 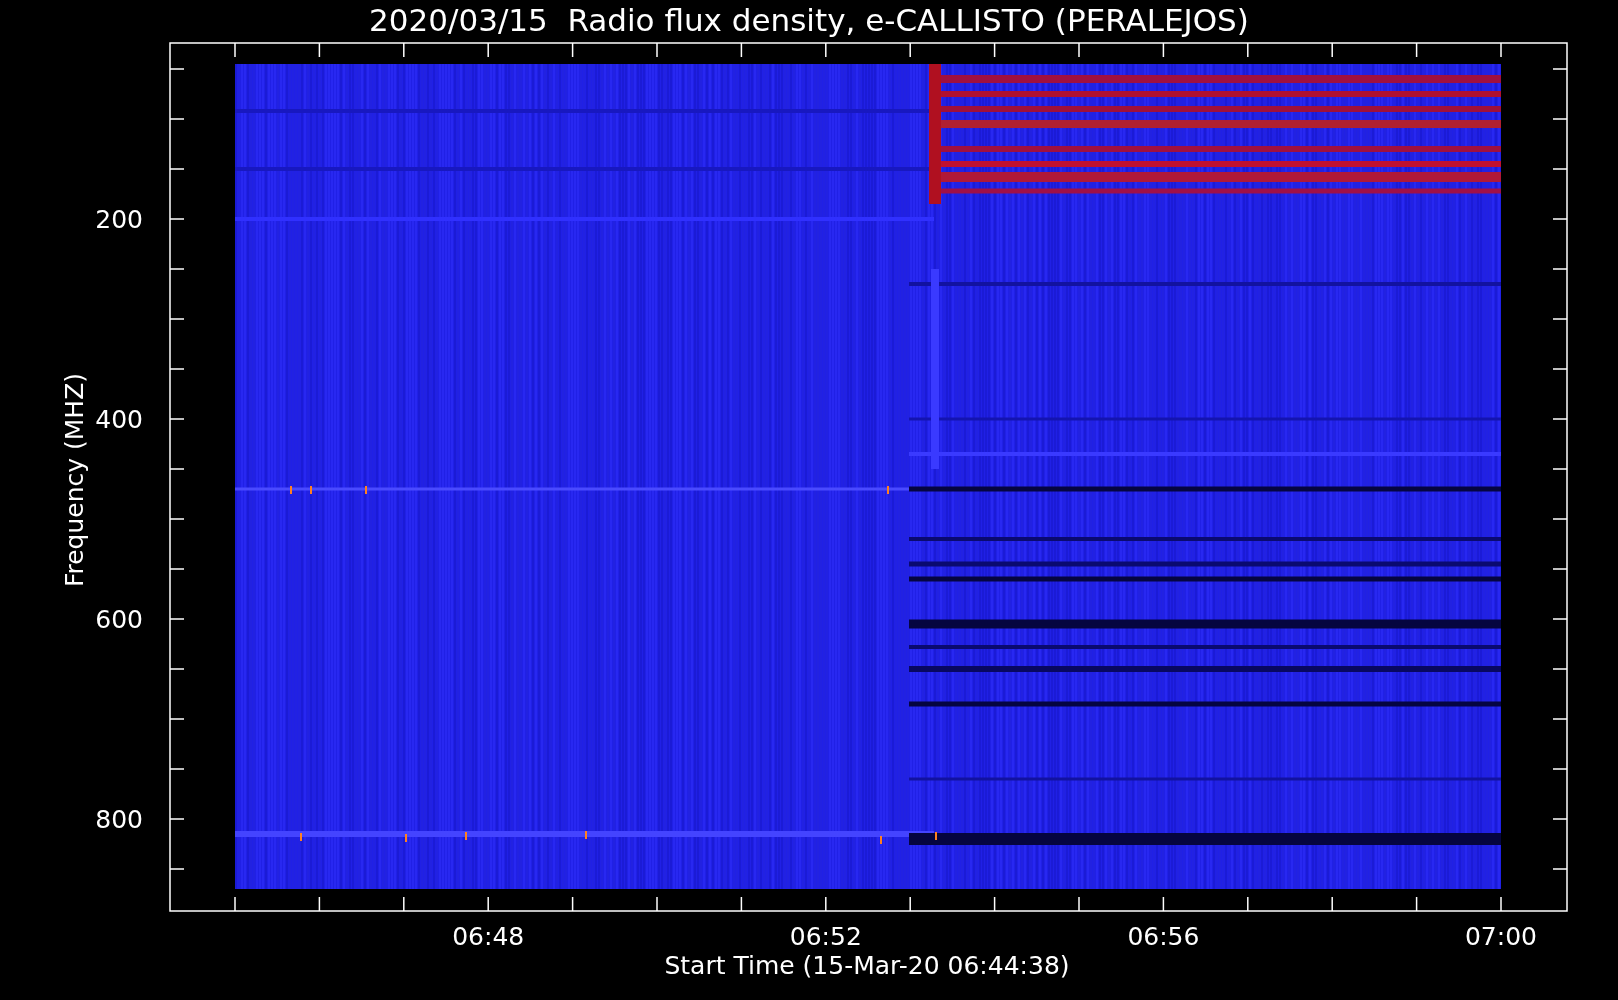 What do you see at coordinates (1501, 936) in the screenshot?
I see `x-tick-label: 07:00` at bounding box center [1501, 936].